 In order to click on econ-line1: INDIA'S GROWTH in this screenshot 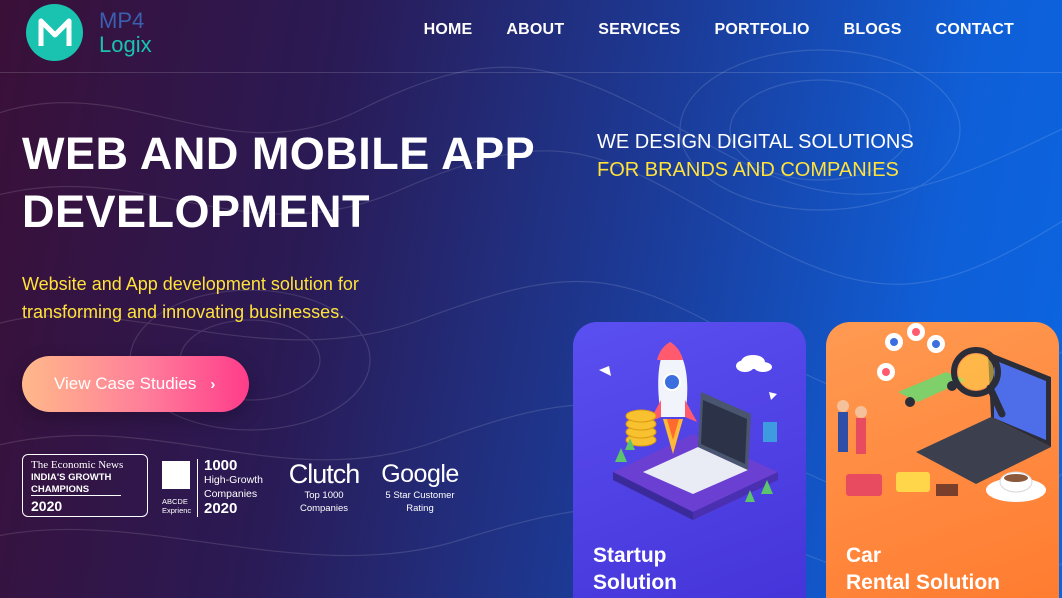, I will do `click(71, 477)`.